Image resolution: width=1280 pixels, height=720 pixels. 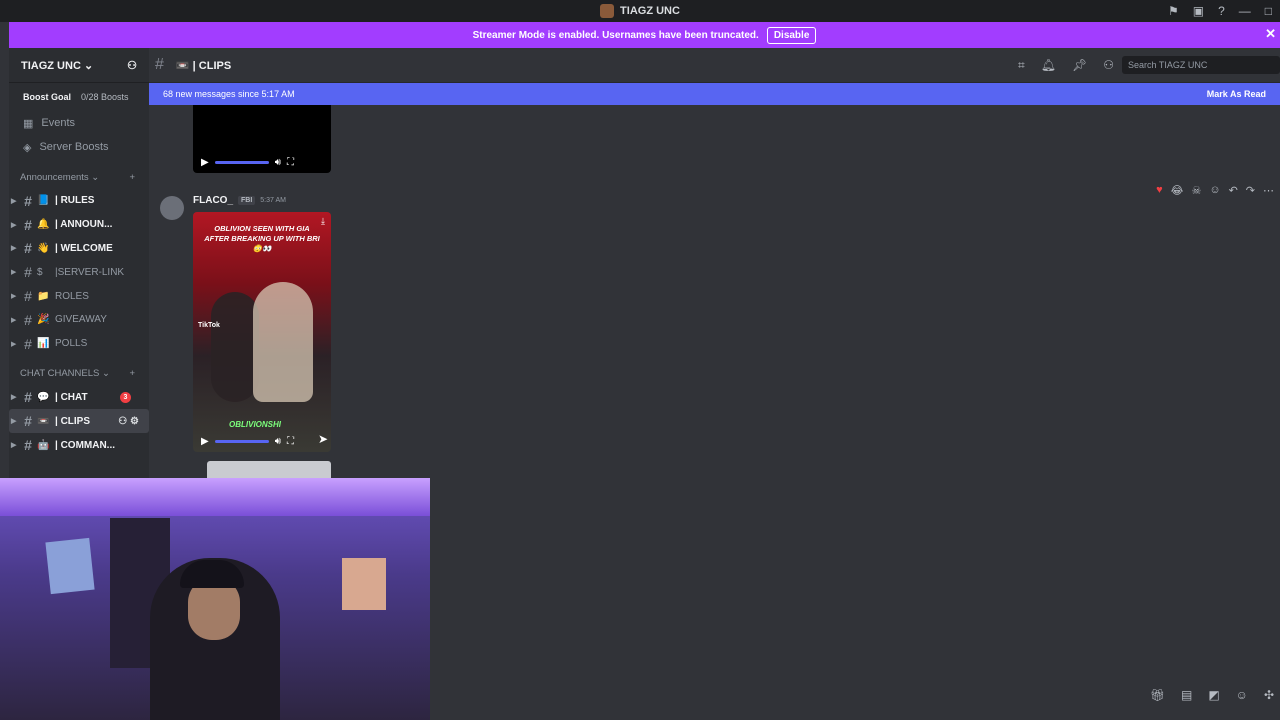 I want to click on flag-icon: ⚑, so click(x=1173, y=11).